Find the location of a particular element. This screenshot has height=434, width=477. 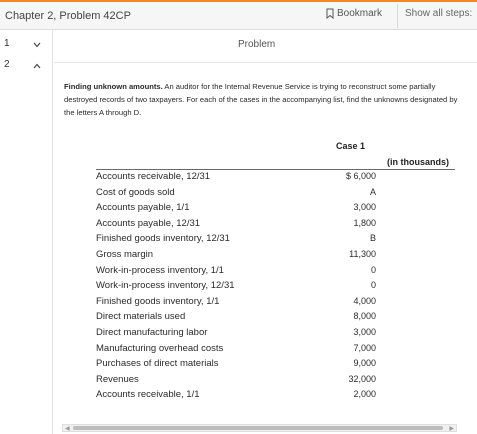

row-value: 7,000 is located at coordinates (364, 347).